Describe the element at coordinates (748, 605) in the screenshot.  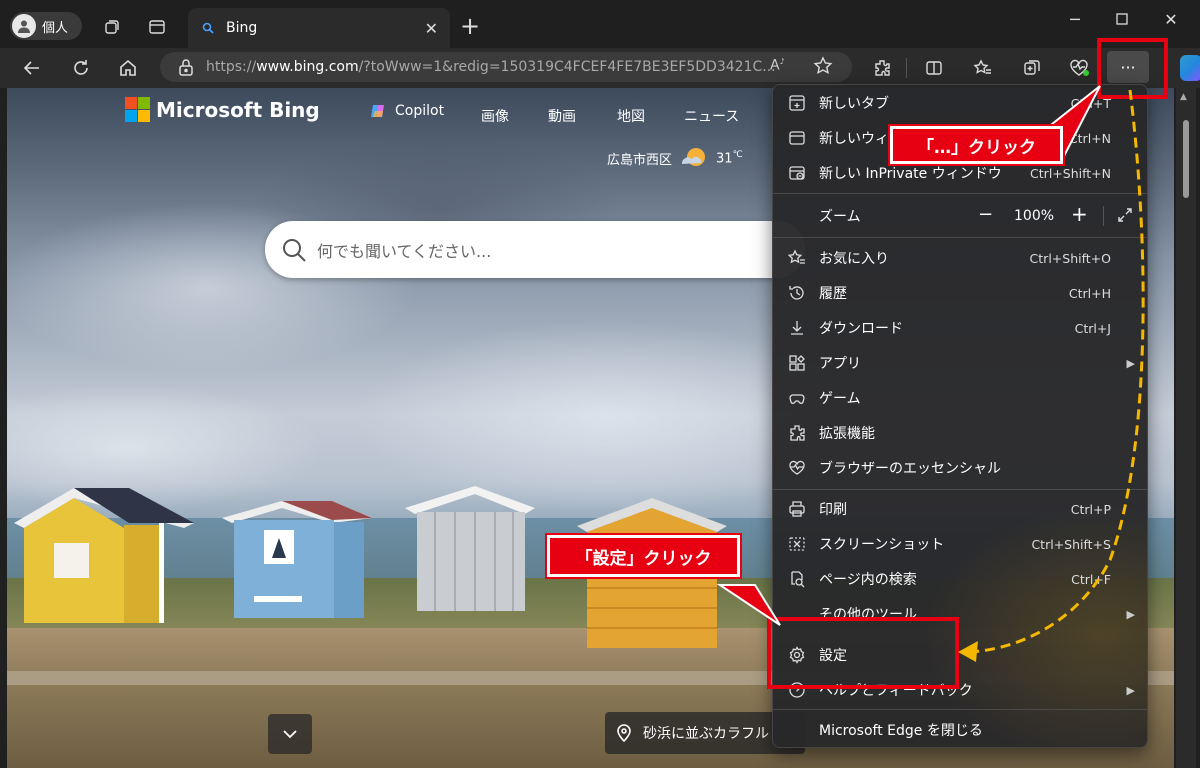
I see `settings-callout-pointer` at that location.